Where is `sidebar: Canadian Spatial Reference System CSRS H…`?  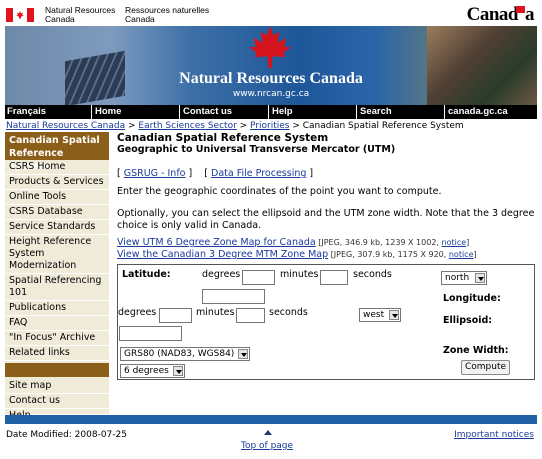 sidebar: Canadian Spatial Reference System CSRS H… is located at coordinates (57, 278).